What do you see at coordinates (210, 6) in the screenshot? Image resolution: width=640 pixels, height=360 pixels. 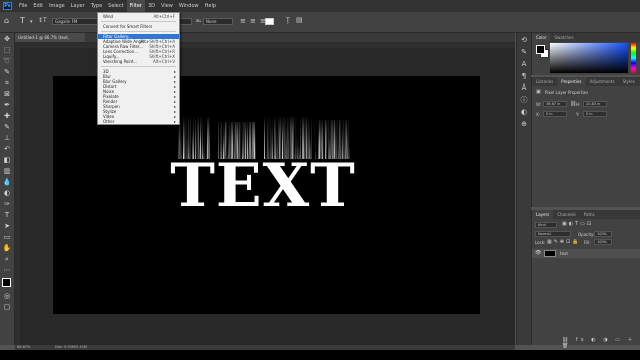 I see `menu-help: Help` at bounding box center [210, 6].